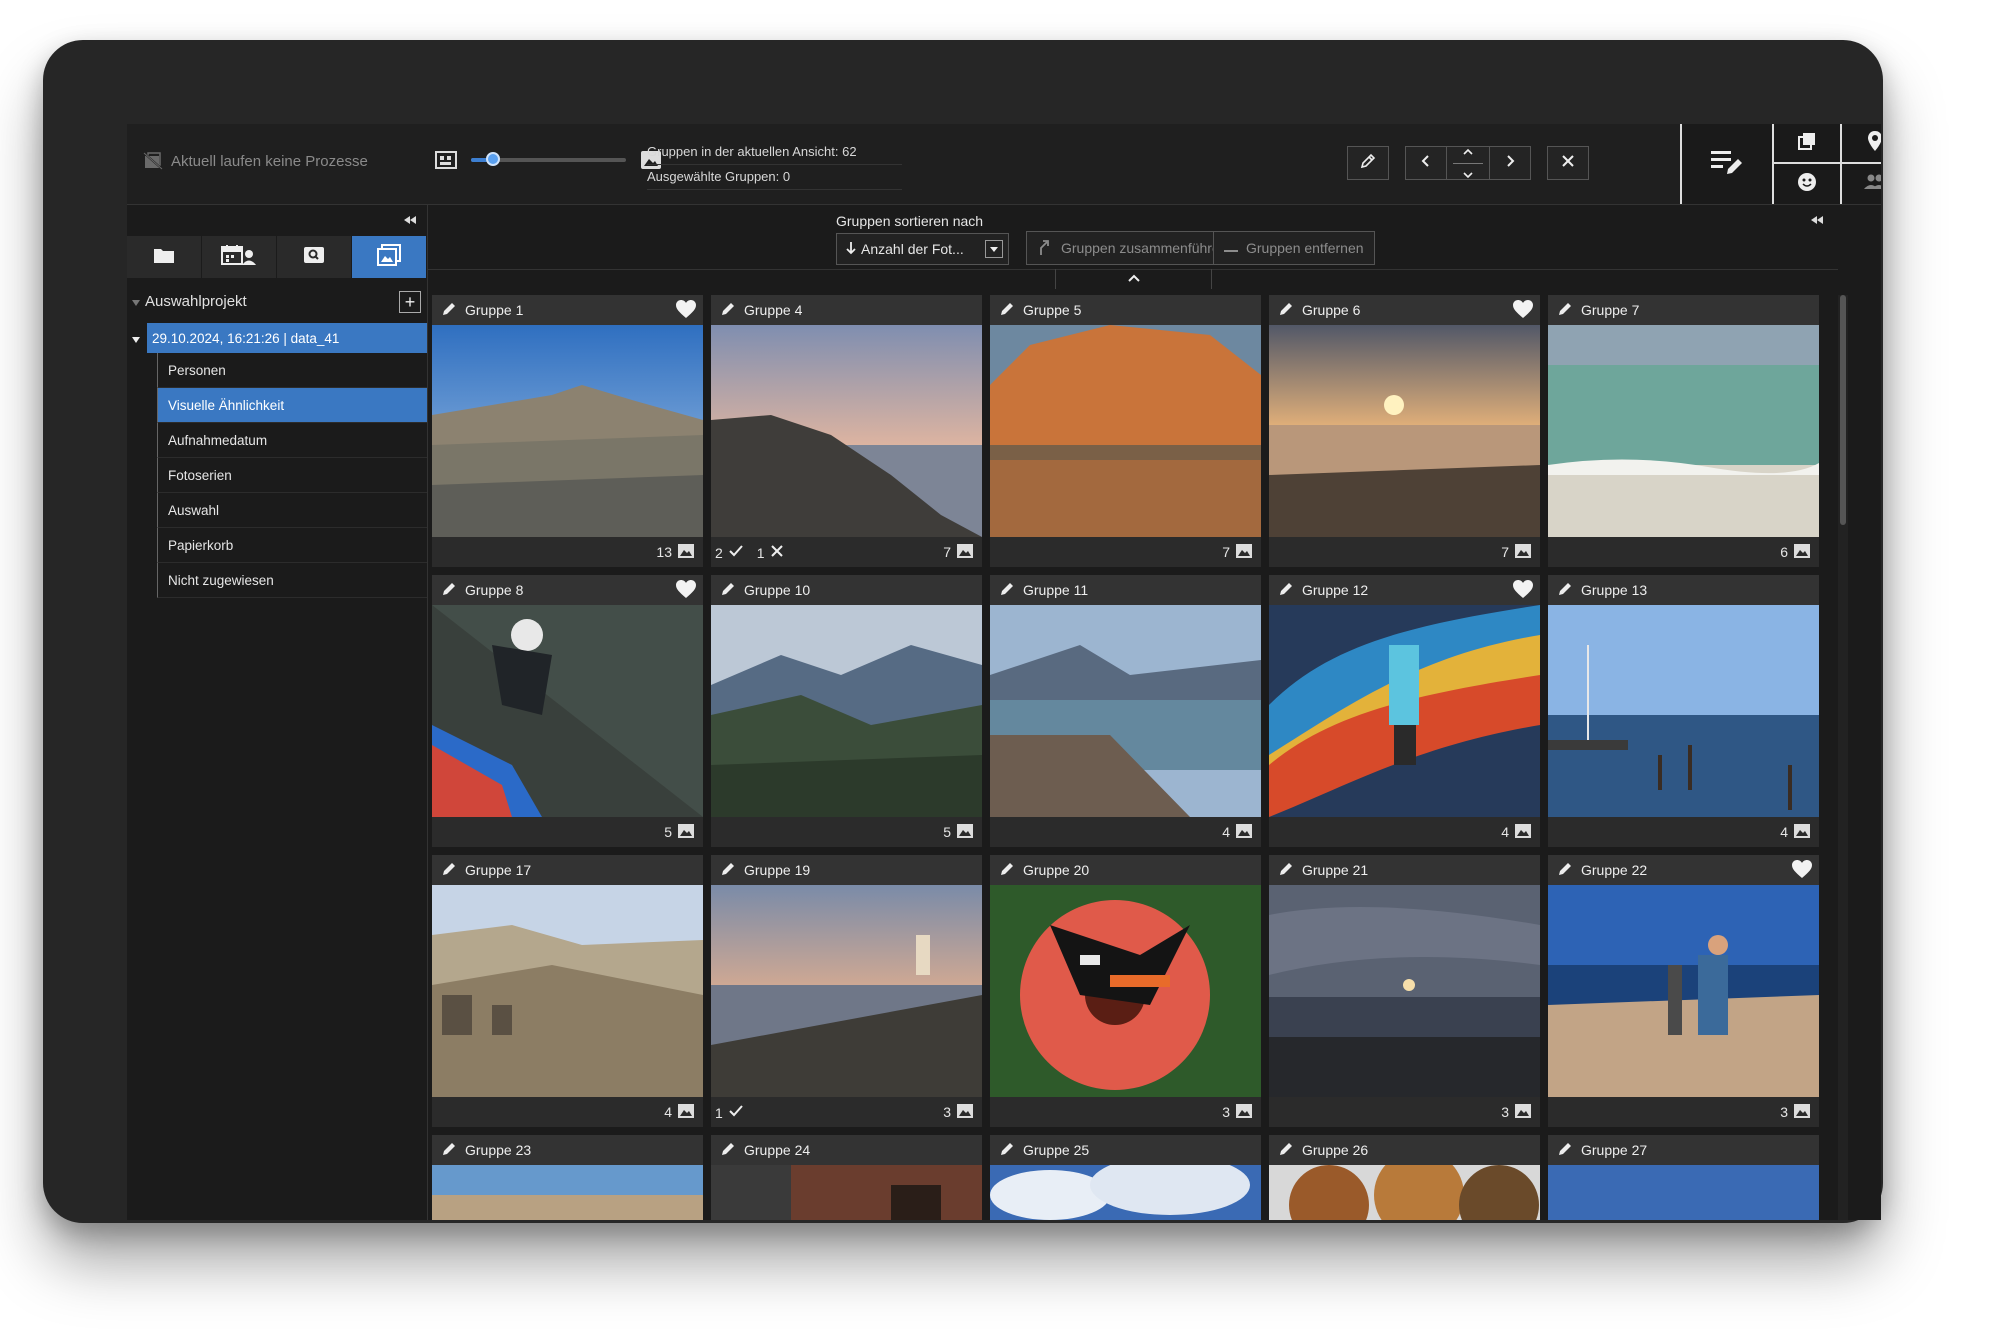 The width and height of the screenshot is (2000, 1342). What do you see at coordinates (292, 580) in the screenshot?
I see `sidebar-item-6: Nicht zugewiesen` at bounding box center [292, 580].